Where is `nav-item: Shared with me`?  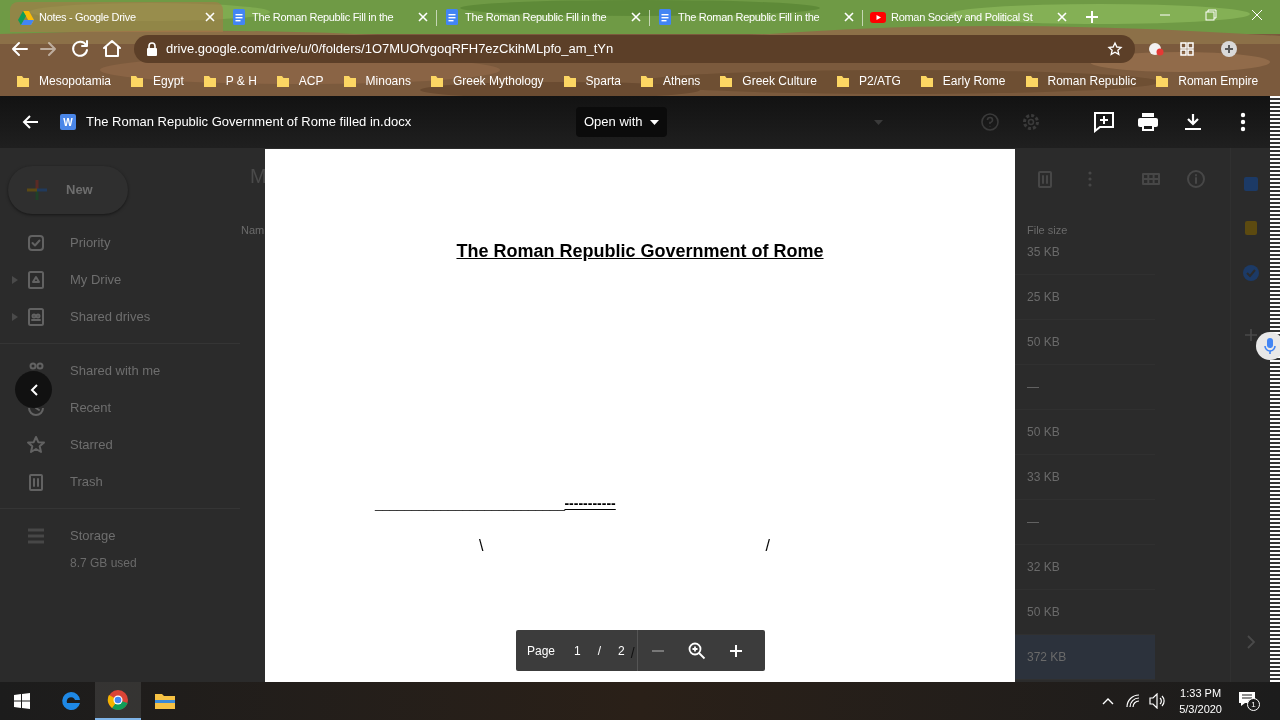
nav-item: Shared with me is located at coordinates (115, 370).